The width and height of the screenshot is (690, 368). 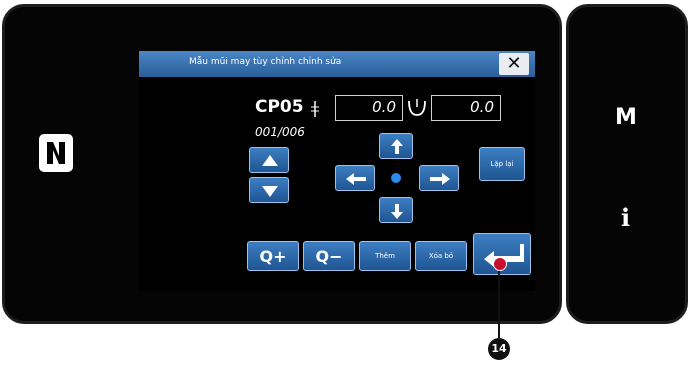 What do you see at coordinates (626, 117) in the screenshot?
I see `mode-button: M` at bounding box center [626, 117].